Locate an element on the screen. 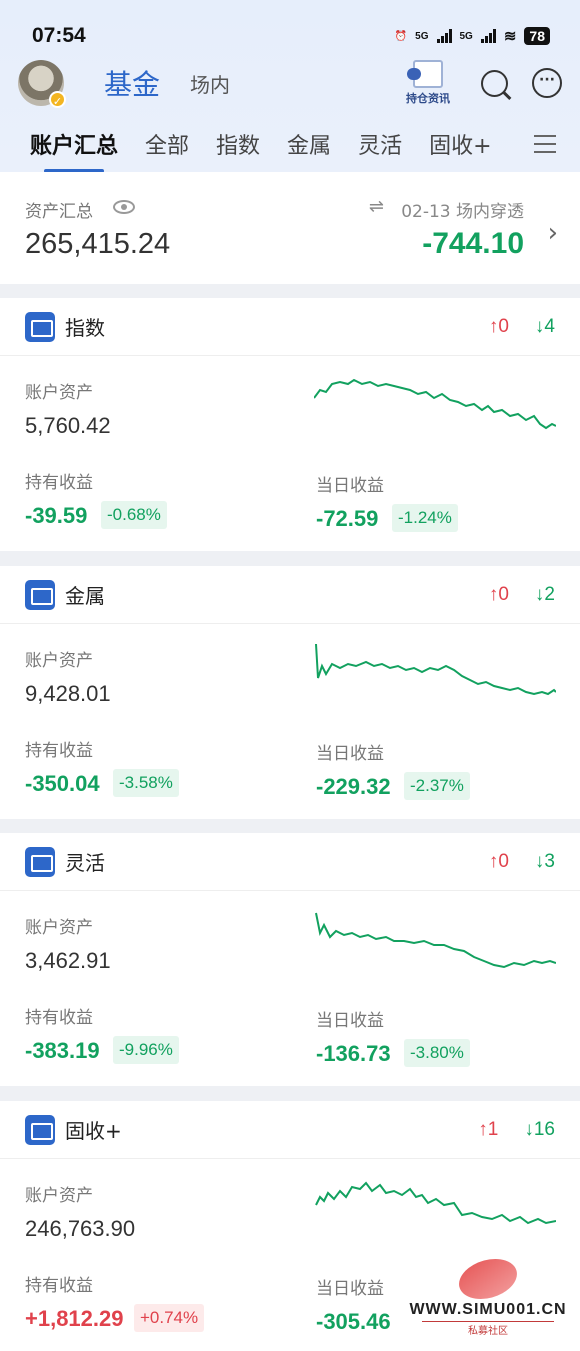 This screenshot has width=580, height=1351. holding-pct-badge: -0.68% is located at coordinates (134, 515).